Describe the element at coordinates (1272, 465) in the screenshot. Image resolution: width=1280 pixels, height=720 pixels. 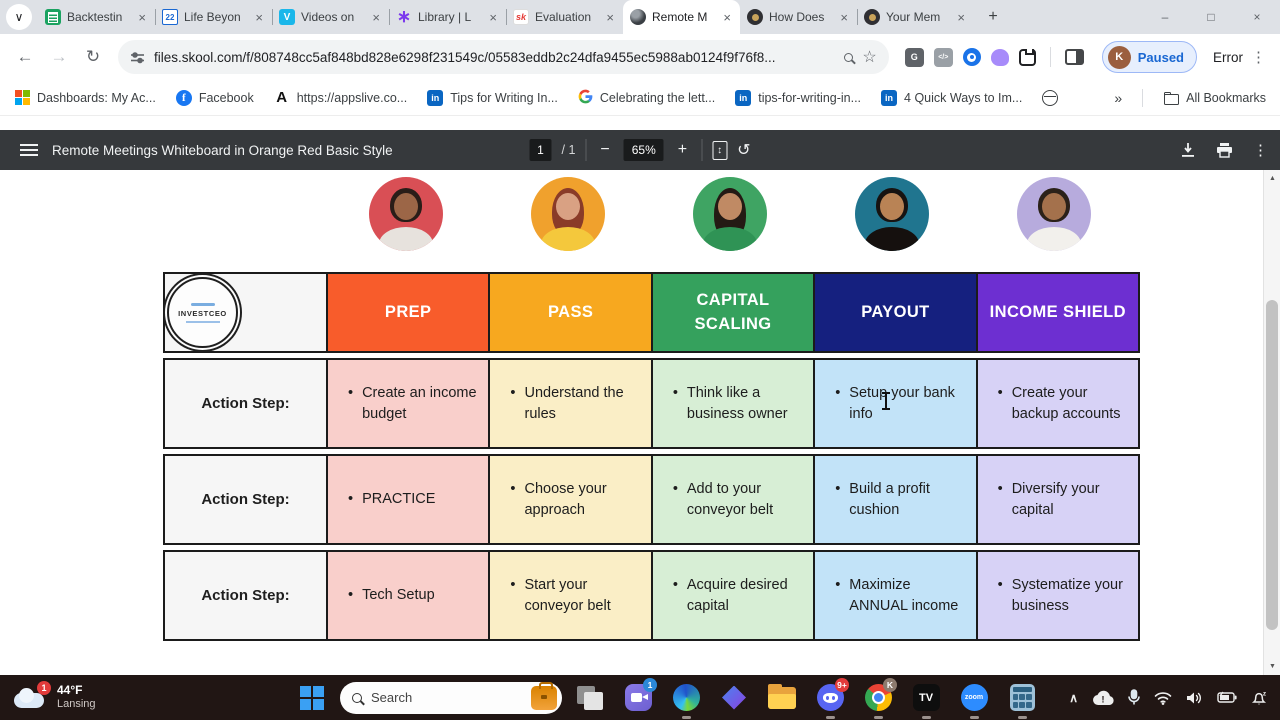
I see `scrollbar-thumb` at that location.